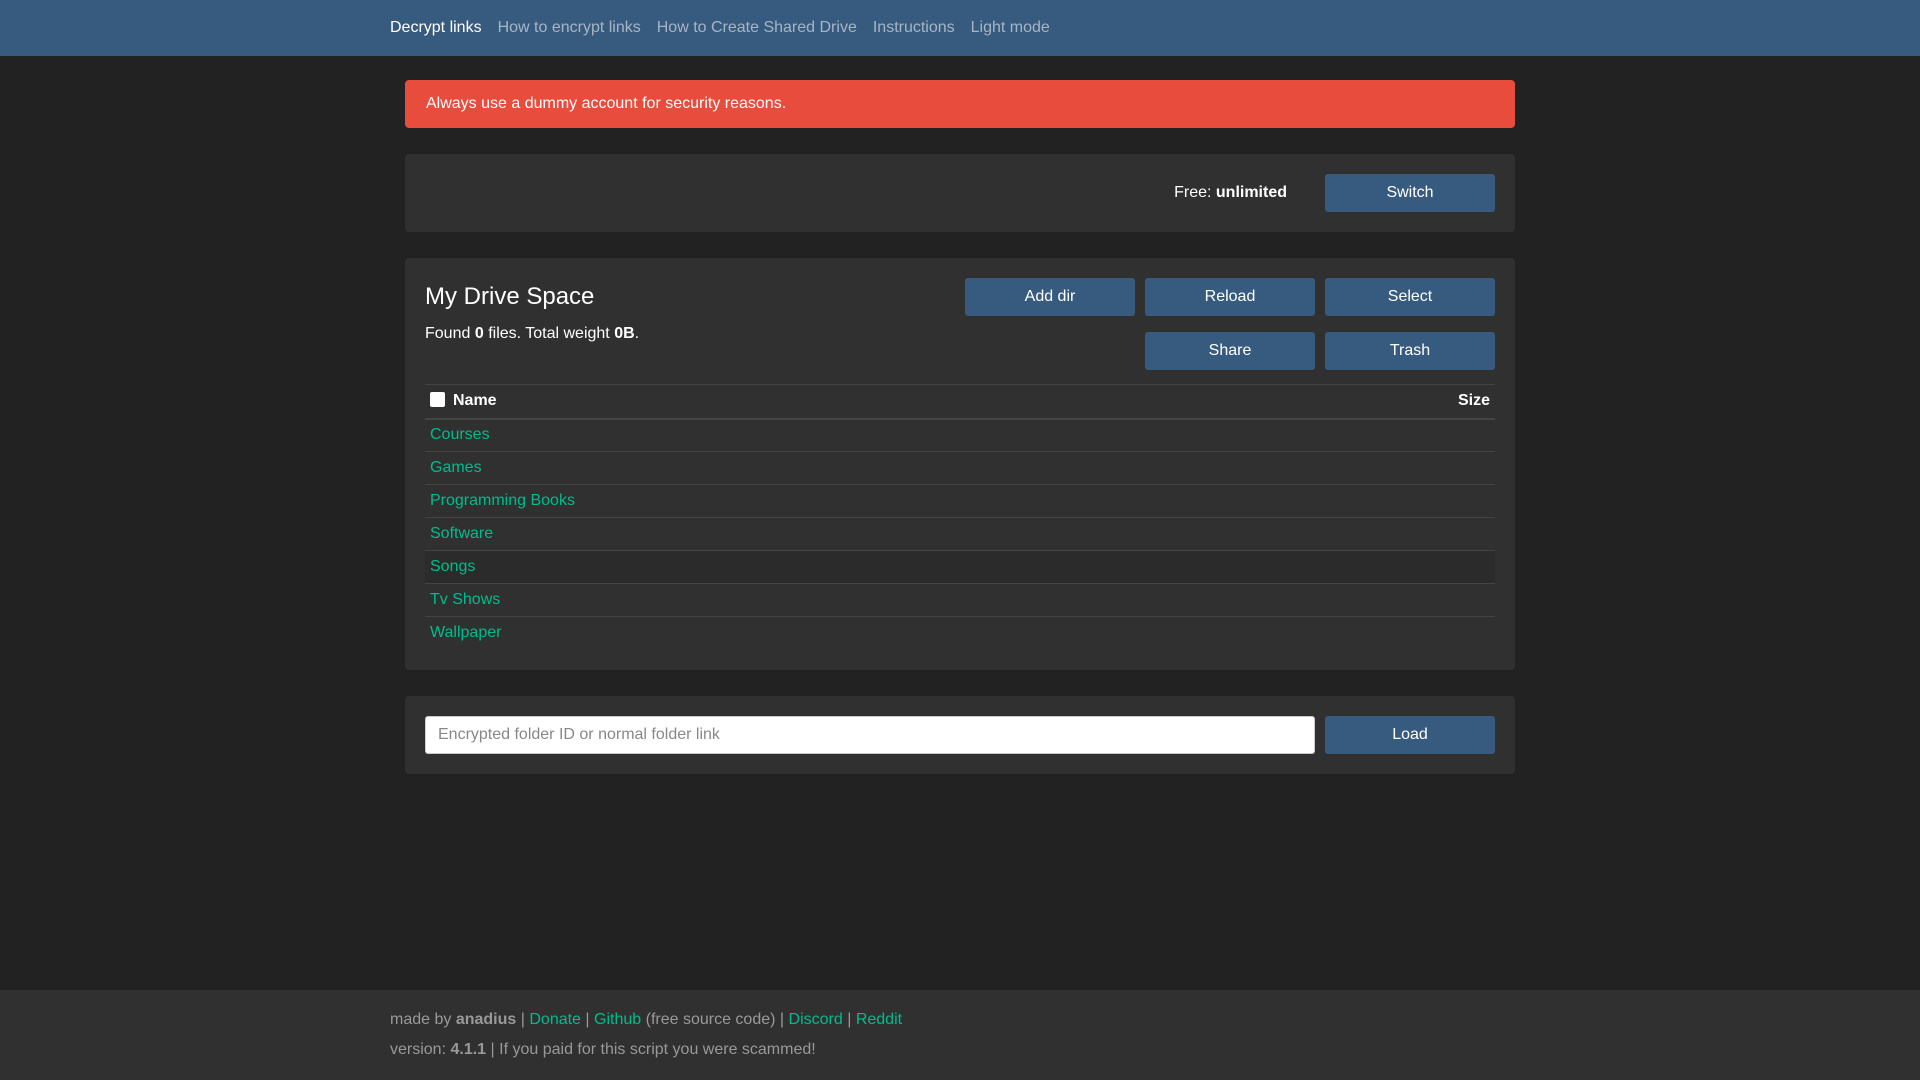 Image resolution: width=1920 pixels, height=1080 pixels. Describe the element at coordinates (465, 632) in the screenshot. I see `folder-link-wallpaper: Wallpaper` at that location.